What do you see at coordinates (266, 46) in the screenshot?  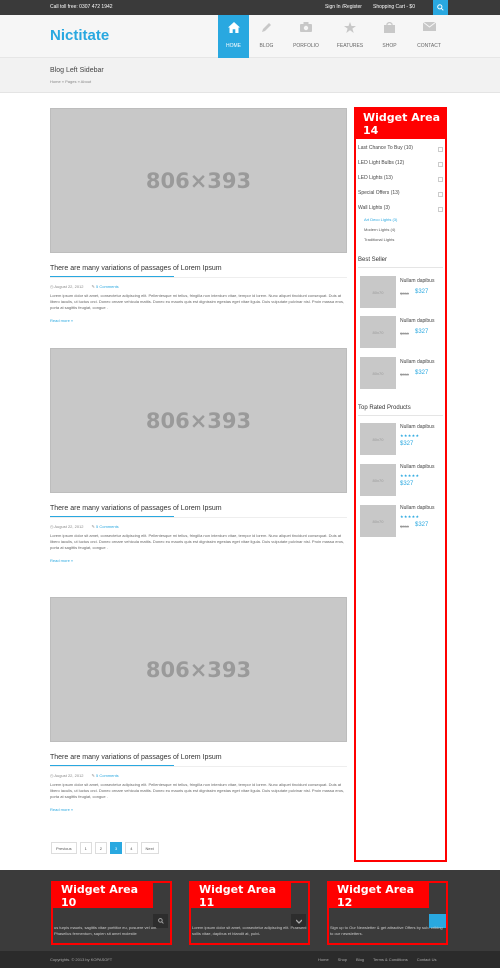 I see `nav-label: BLOG` at bounding box center [266, 46].